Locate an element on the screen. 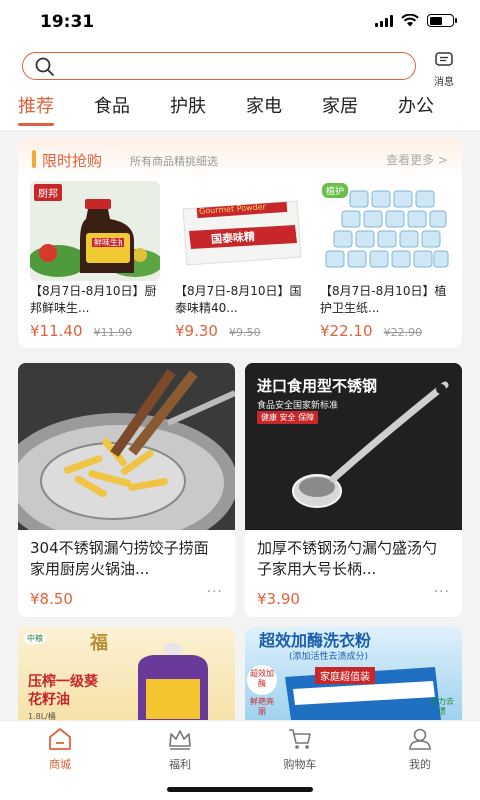  message-icon is located at coordinates (444, 59).